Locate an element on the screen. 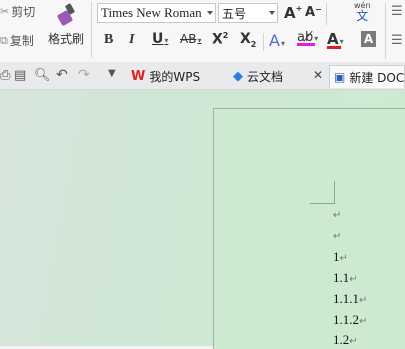  line-text: 1.1 is located at coordinates (341, 277).